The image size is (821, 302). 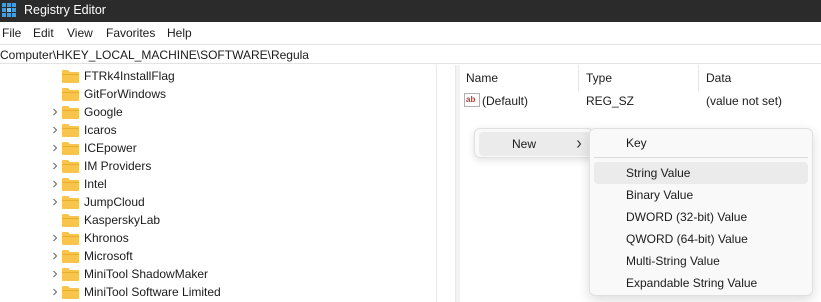 I want to click on submenu-expandable-string-value: Expandable String Value, so click(x=701, y=283).